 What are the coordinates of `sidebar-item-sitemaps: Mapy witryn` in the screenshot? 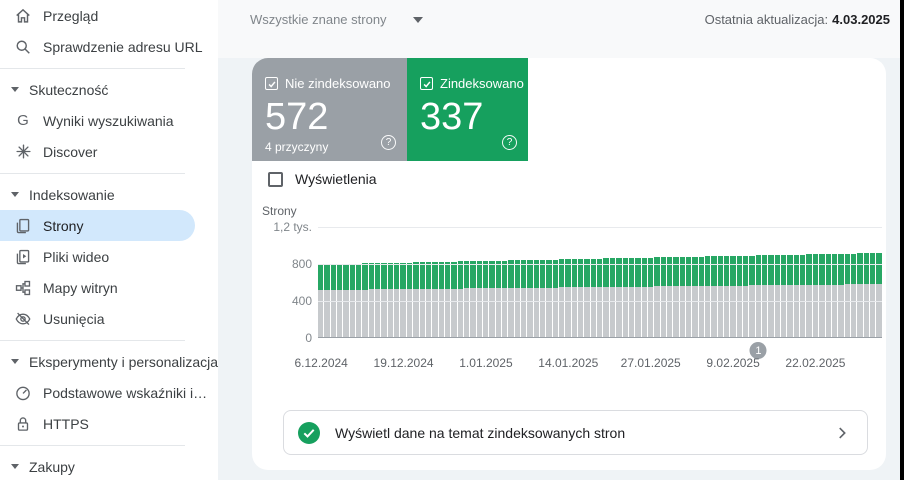 It's located at (109, 287).